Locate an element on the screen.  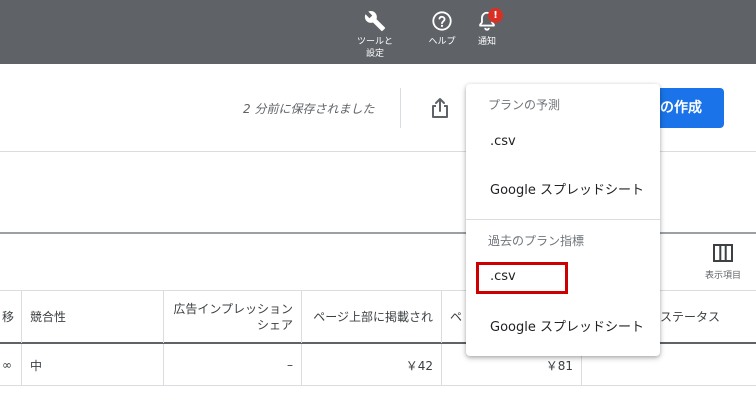
tools-and-settings-button: ツールと 設定 is located at coordinates (375, 35).